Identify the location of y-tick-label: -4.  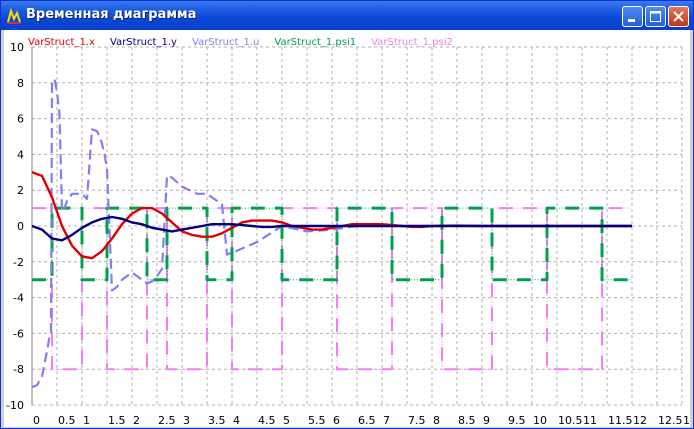
(18, 298).